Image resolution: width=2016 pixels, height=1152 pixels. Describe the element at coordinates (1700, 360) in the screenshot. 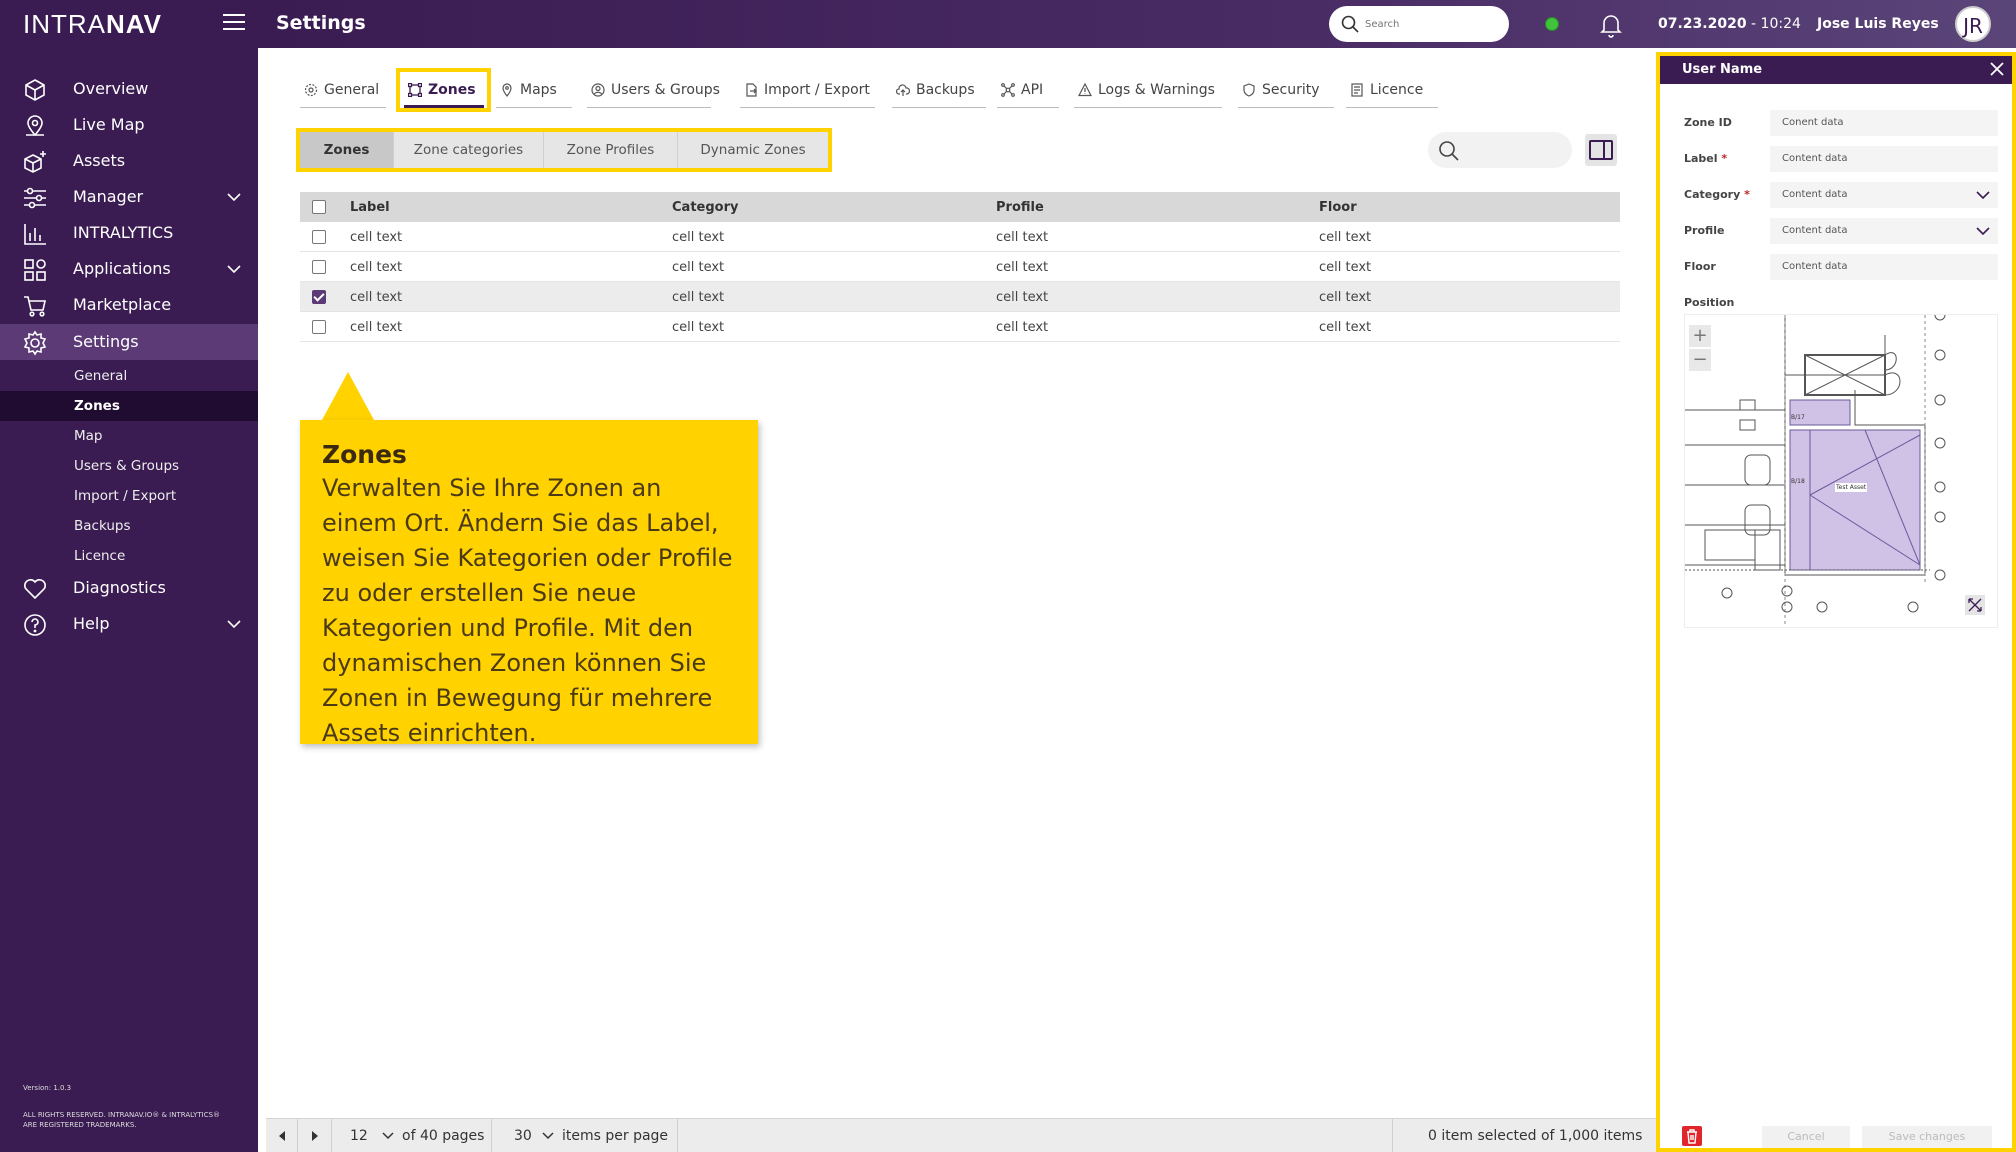

I see `zoom-out-button: −` at that location.